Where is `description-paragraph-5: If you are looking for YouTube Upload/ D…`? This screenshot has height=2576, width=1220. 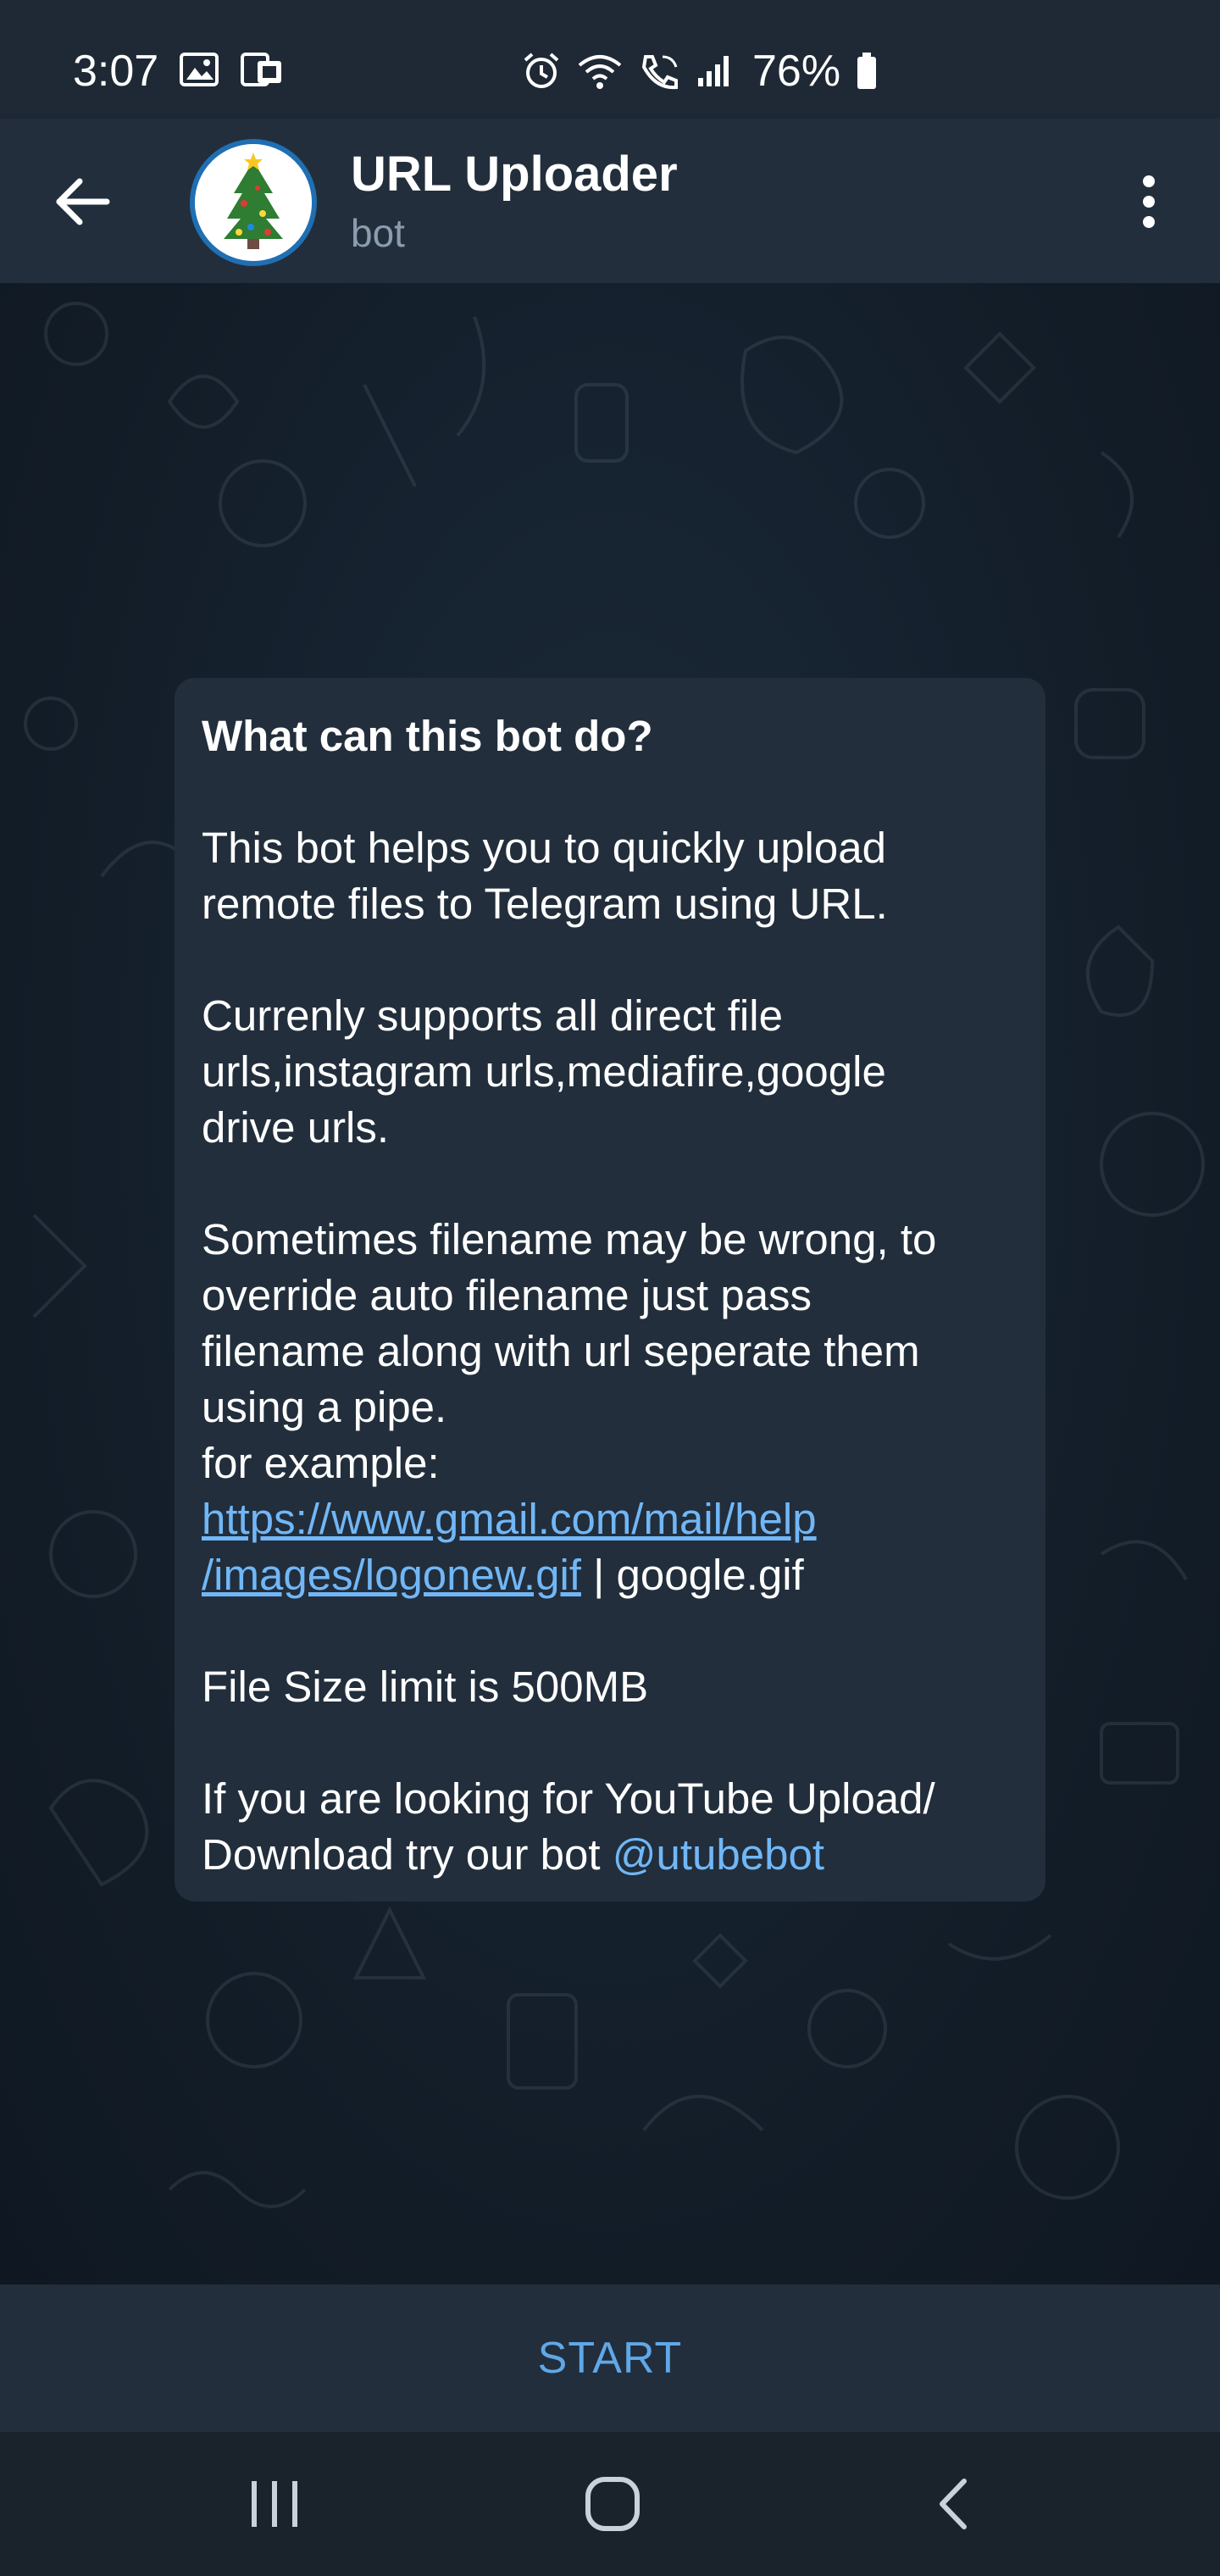
description-paragraph-5: If you are looking for YouTube Upload/ D… is located at coordinates (610, 1827).